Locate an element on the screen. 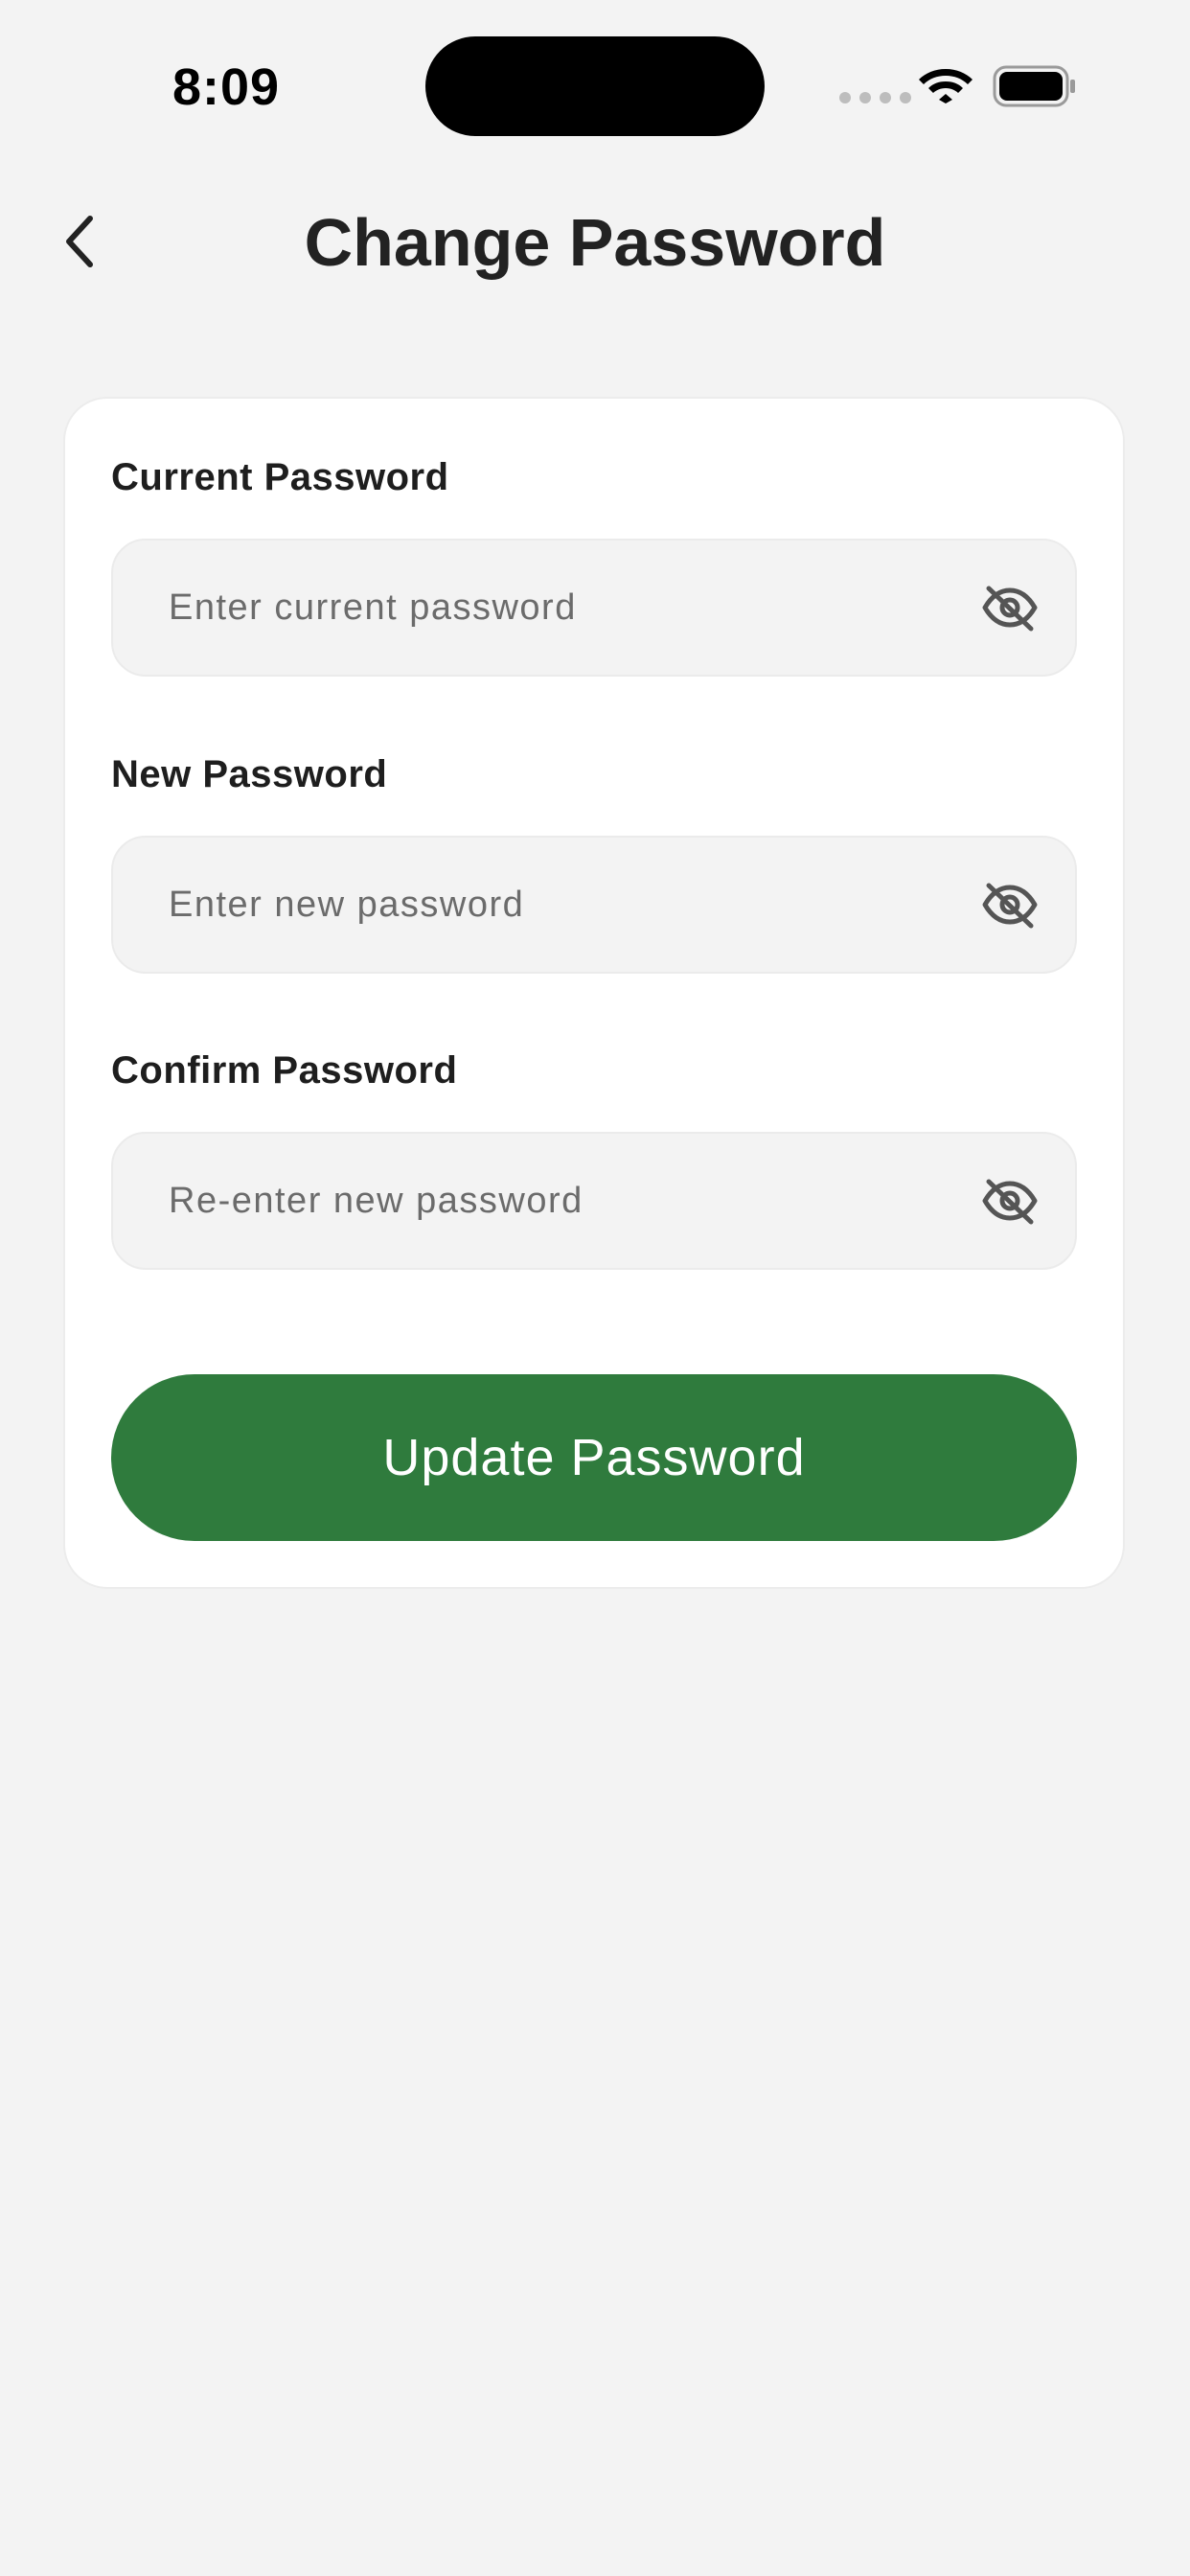 The width and height of the screenshot is (1190, 2576). battery-icon is located at coordinates (1035, 88).